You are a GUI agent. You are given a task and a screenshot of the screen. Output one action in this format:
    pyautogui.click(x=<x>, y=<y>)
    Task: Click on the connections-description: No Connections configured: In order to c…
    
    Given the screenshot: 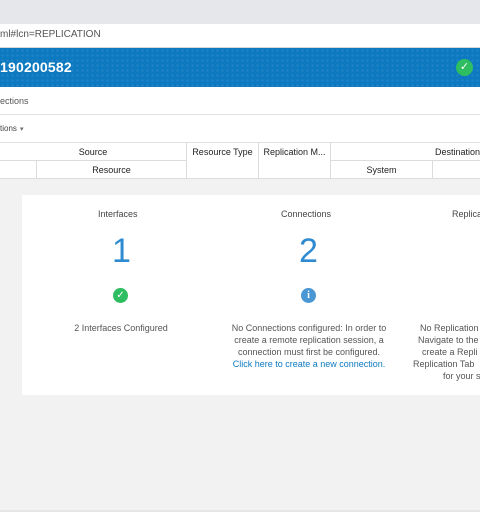 What is the action you would take?
    pyautogui.click(x=309, y=346)
    